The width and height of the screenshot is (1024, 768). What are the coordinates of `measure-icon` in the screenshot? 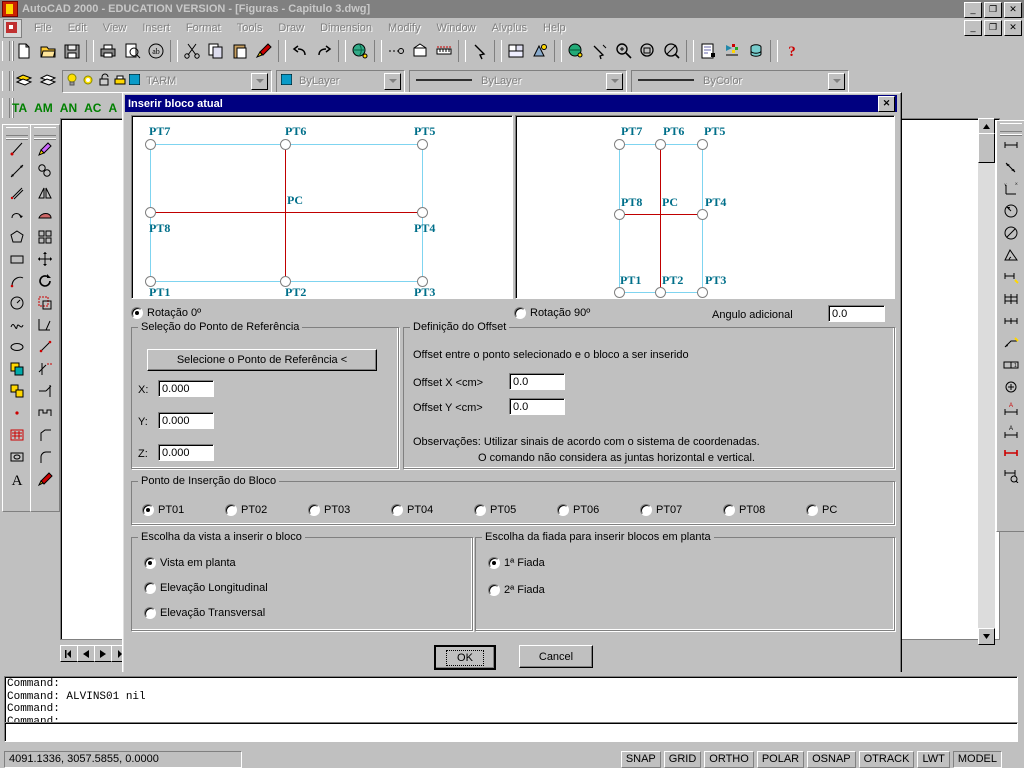 It's located at (444, 51).